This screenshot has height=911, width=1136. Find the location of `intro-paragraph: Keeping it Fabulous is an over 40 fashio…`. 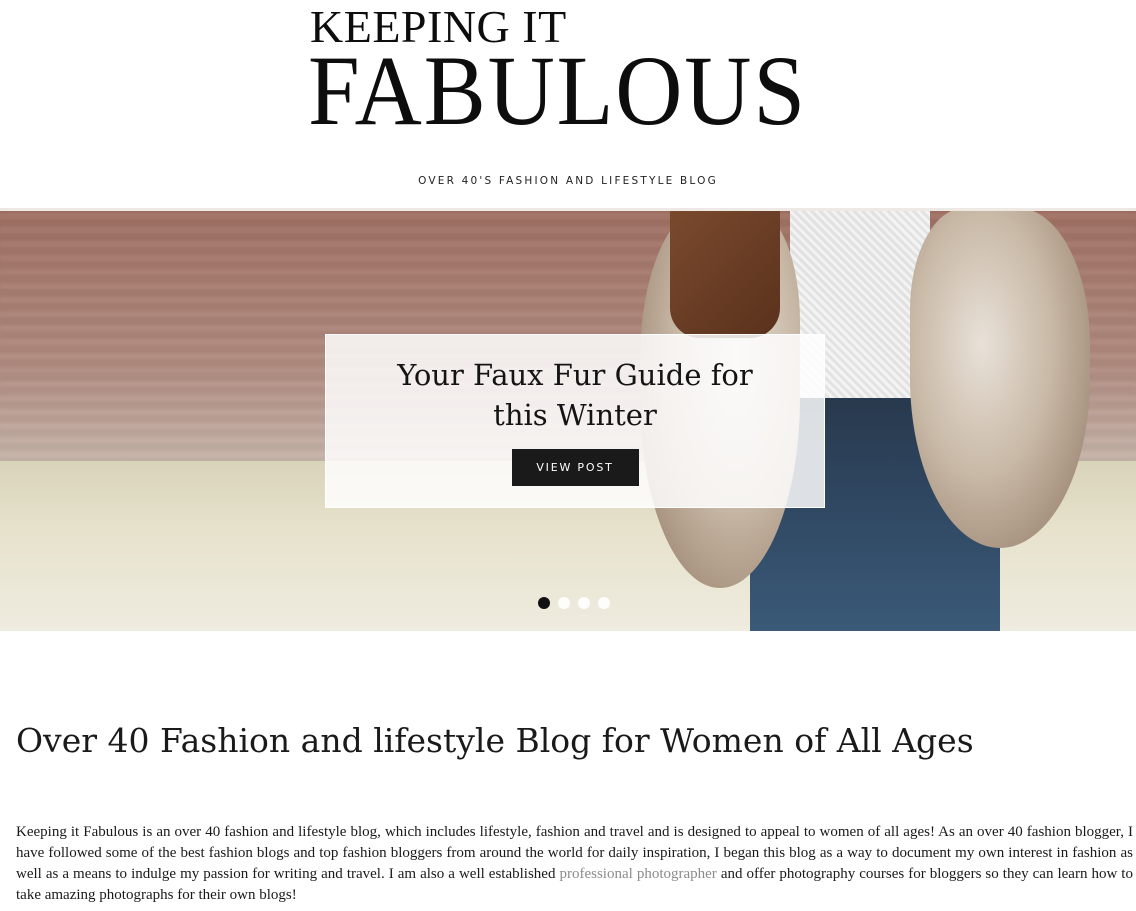

intro-paragraph: Keeping it Fabulous is an over 40 fashio… is located at coordinates (574, 864).